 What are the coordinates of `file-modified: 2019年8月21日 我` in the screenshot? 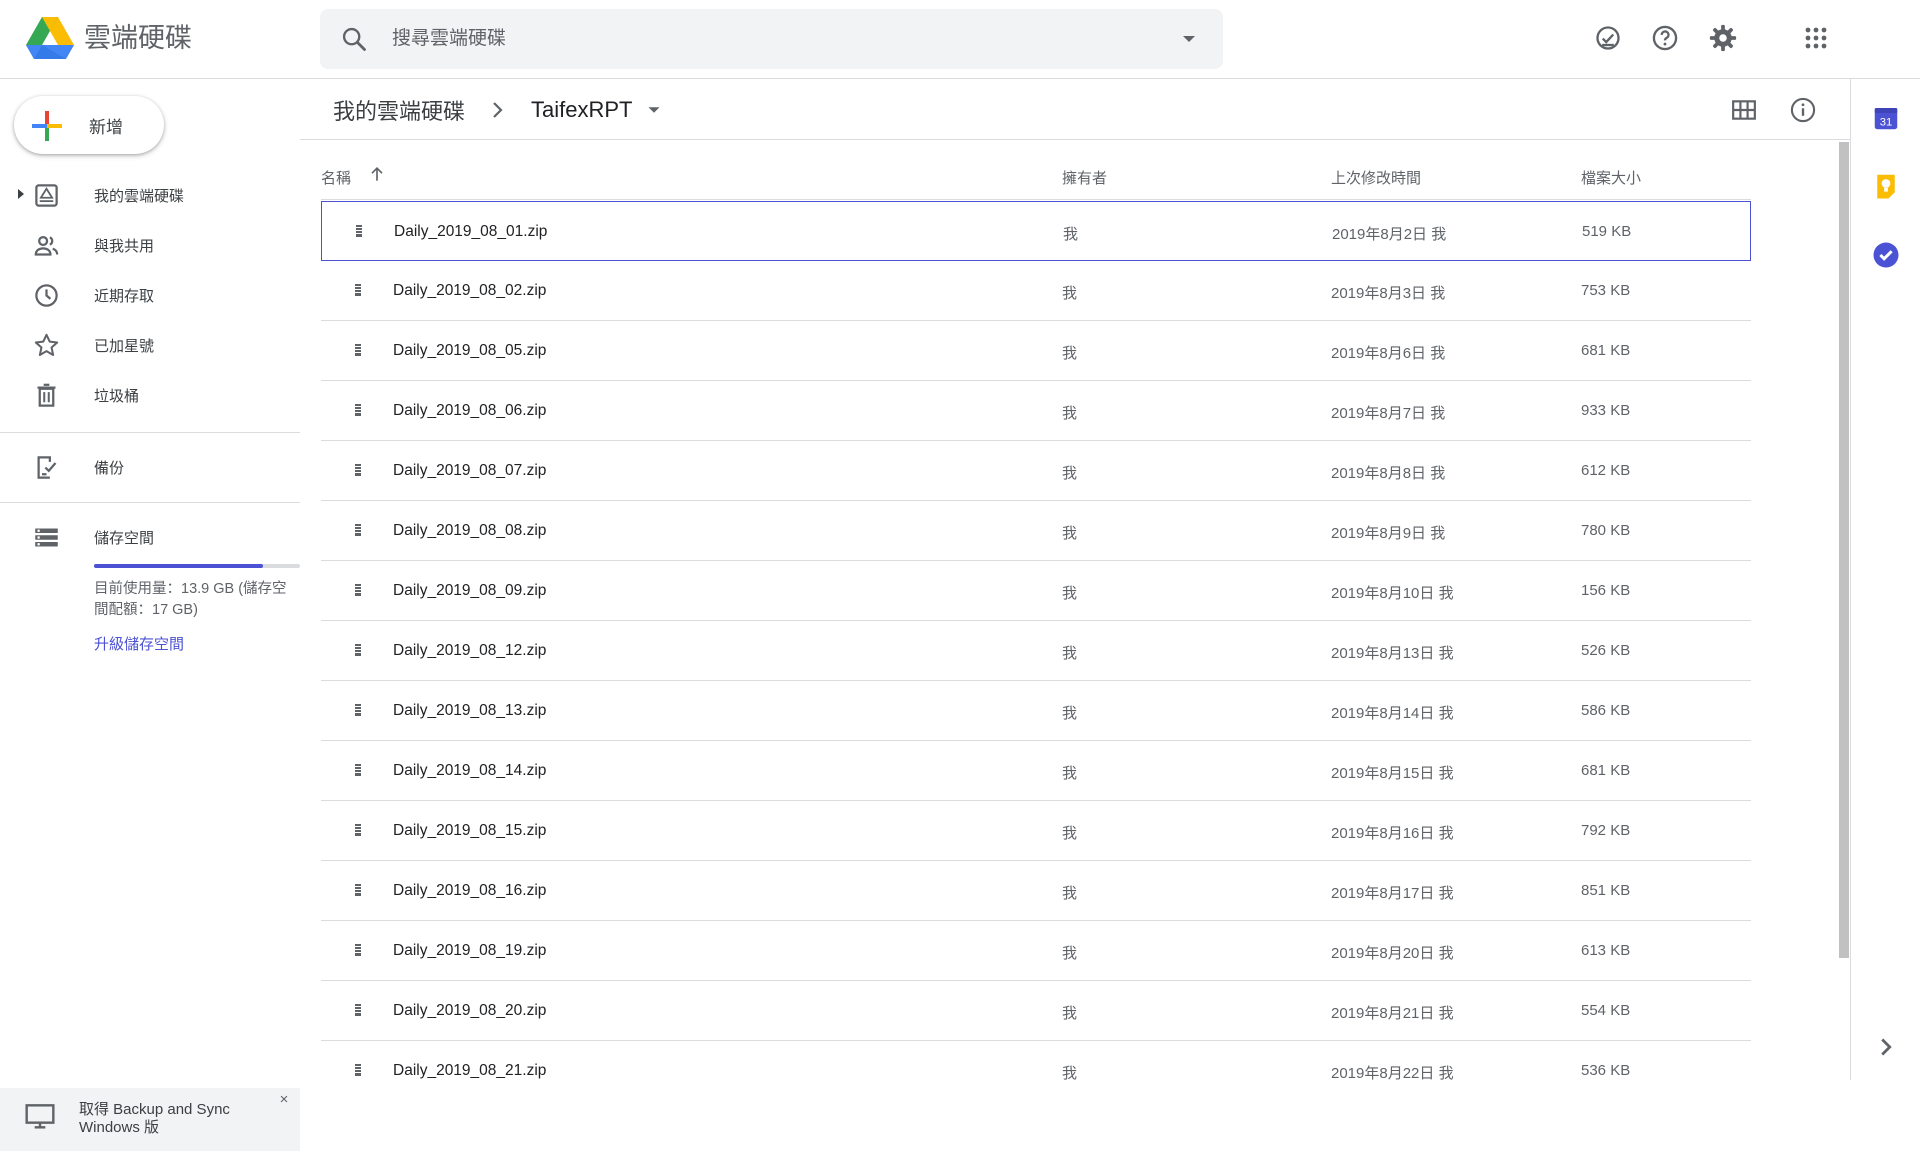 It's located at (1392, 1013).